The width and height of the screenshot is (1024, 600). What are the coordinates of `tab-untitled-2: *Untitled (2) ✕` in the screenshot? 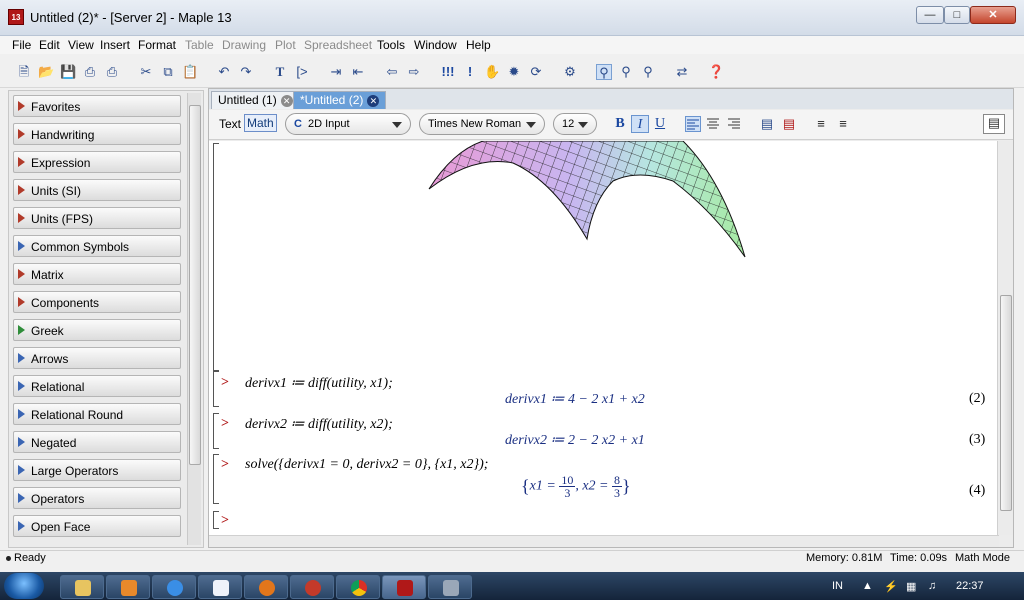 It's located at (340, 100).